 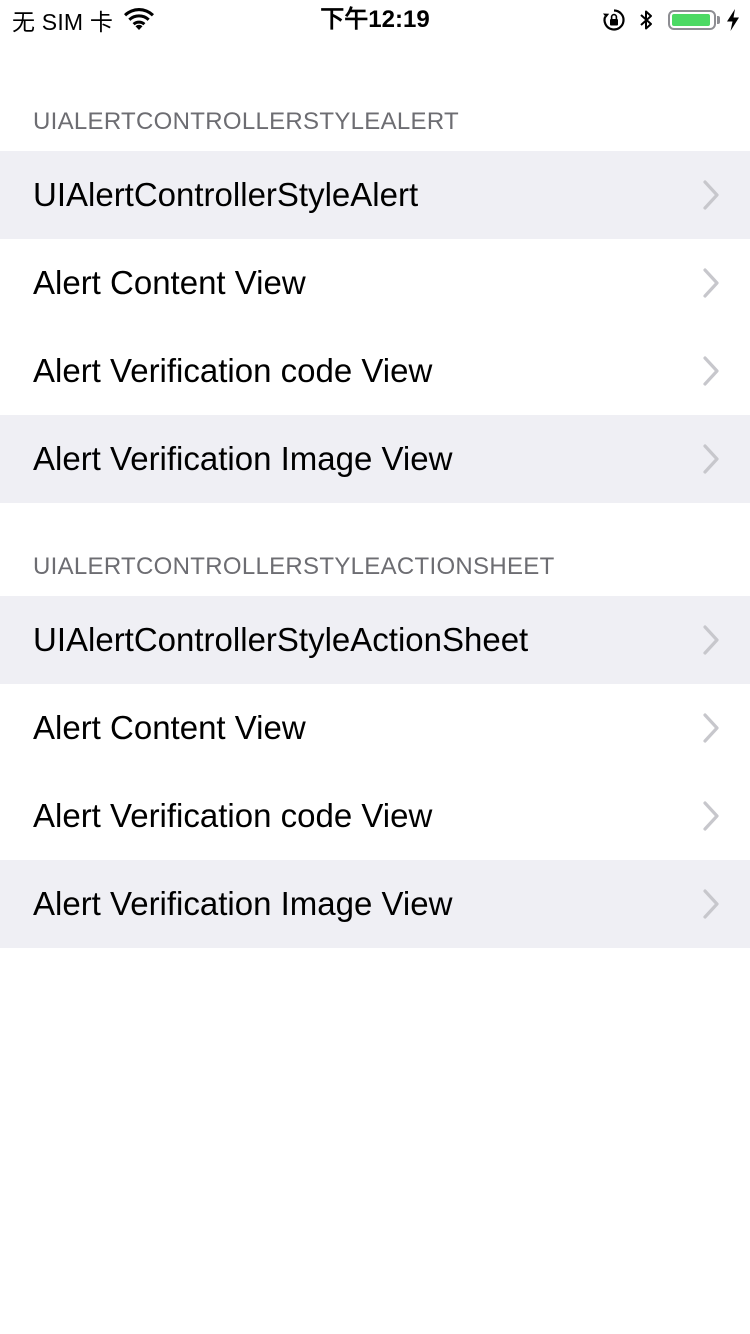 What do you see at coordinates (226, 194) in the screenshot?
I see `row-label: UIAlertControllerStyleAlert` at bounding box center [226, 194].